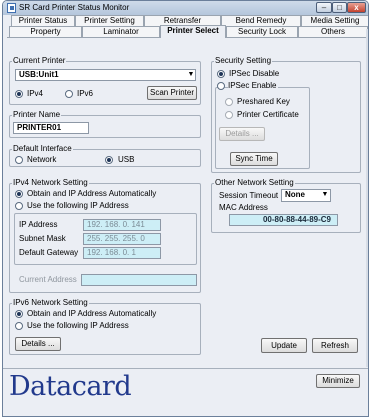  Describe the element at coordinates (38, 224) in the screenshot. I see `ip-address-label: IP Address` at that location.